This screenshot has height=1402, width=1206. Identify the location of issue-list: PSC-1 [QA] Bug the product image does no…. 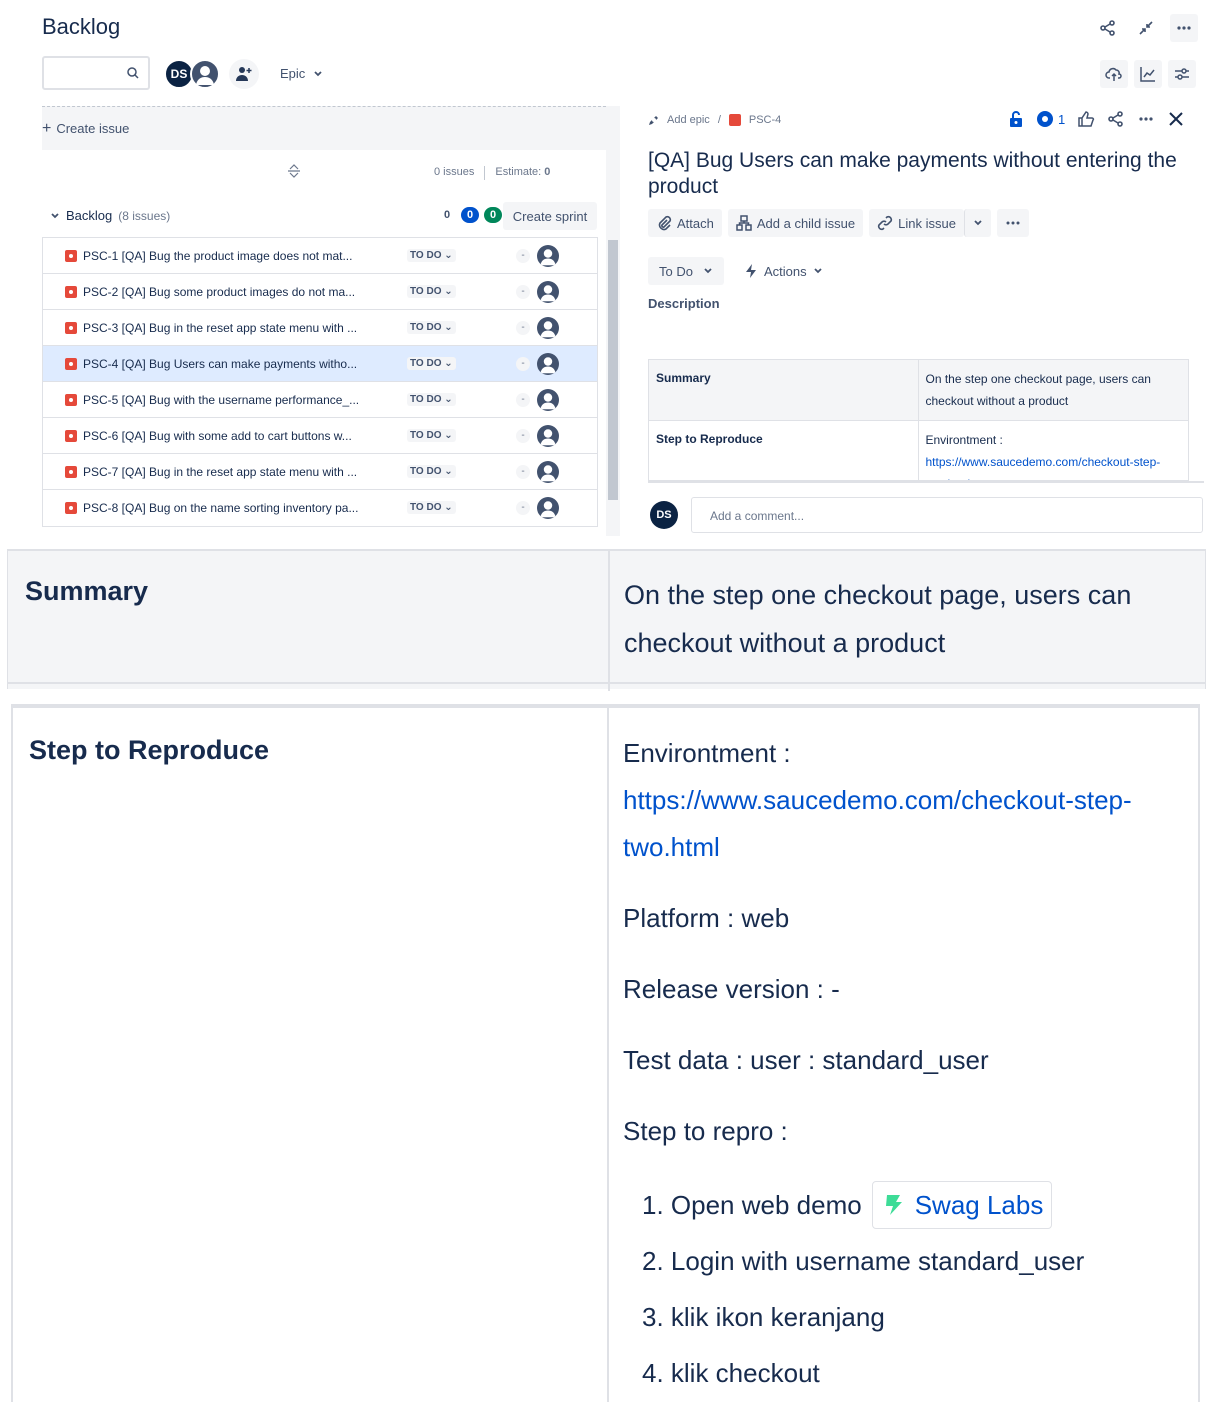
(320, 382).